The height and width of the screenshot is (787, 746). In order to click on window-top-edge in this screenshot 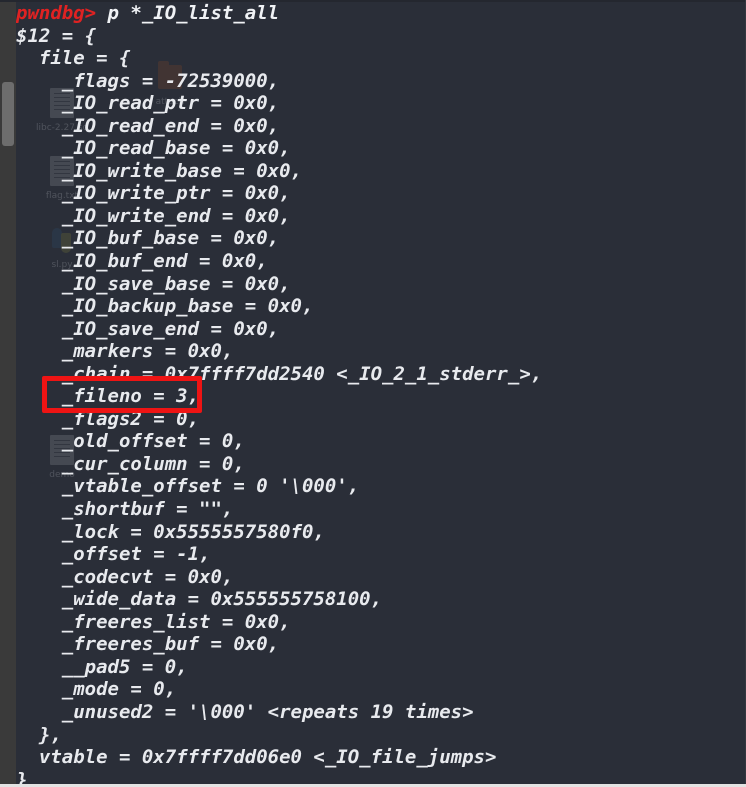, I will do `click(373, 1)`.